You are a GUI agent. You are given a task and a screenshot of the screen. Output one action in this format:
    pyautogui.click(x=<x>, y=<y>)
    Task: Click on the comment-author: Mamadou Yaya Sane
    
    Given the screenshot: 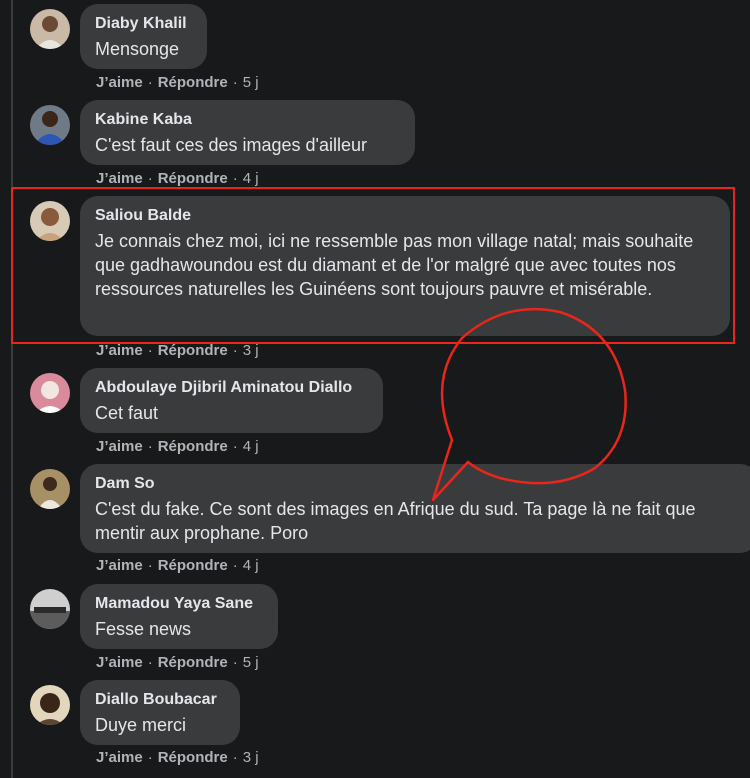 What is the action you would take?
    pyautogui.click(x=179, y=604)
    